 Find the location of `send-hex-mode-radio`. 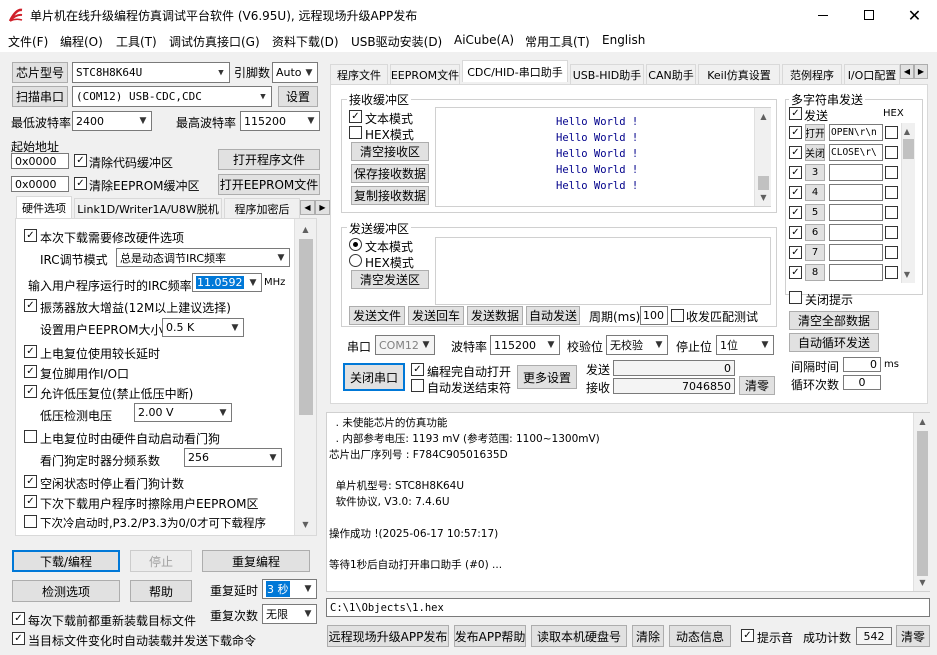

send-hex-mode-radio is located at coordinates (355, 260).